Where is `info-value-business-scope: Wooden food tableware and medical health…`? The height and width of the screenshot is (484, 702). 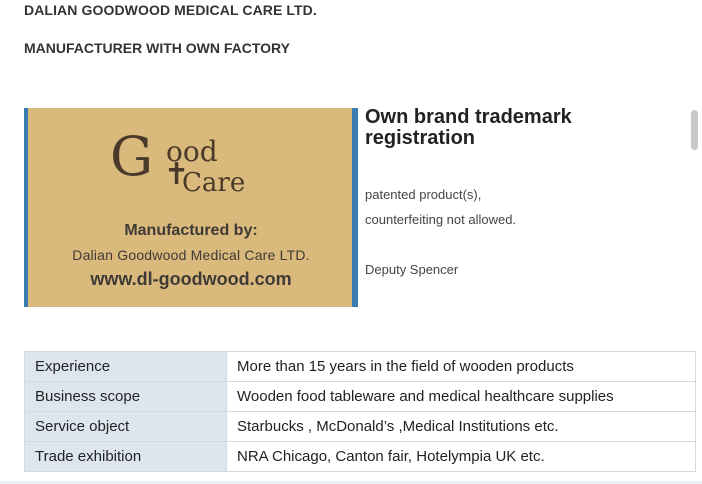
info-value-business-scope: Wooden food tableware and medical health… is located at coordinates (461, 396).